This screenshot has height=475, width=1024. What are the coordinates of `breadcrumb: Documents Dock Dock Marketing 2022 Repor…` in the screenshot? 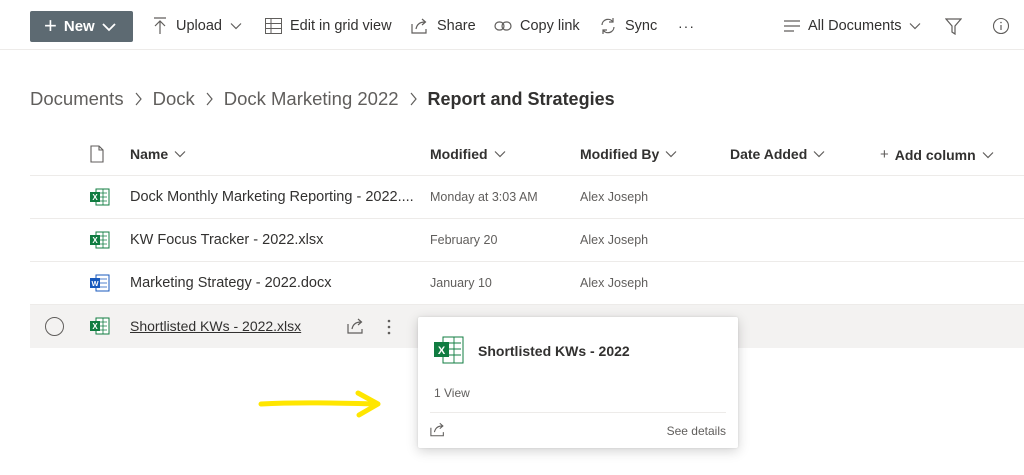 It's located at (322, 99).